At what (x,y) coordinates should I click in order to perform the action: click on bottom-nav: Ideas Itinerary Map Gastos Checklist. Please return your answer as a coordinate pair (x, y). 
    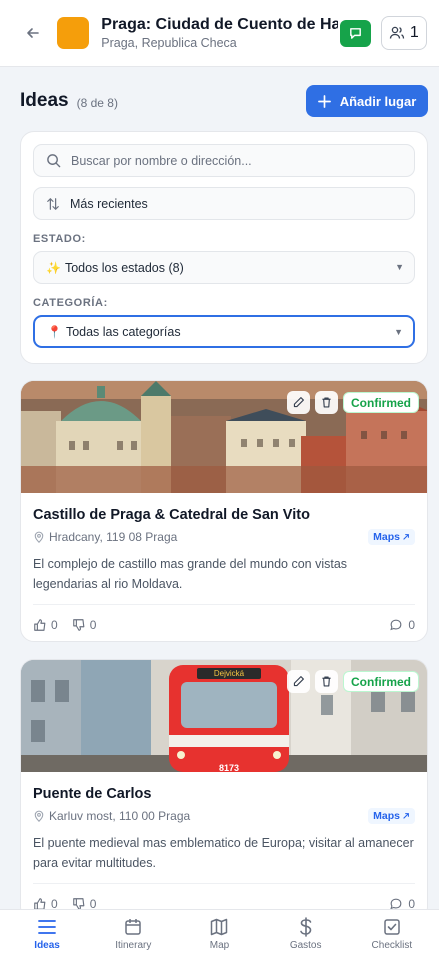
    Looking at the image, I should click on (219, 932).